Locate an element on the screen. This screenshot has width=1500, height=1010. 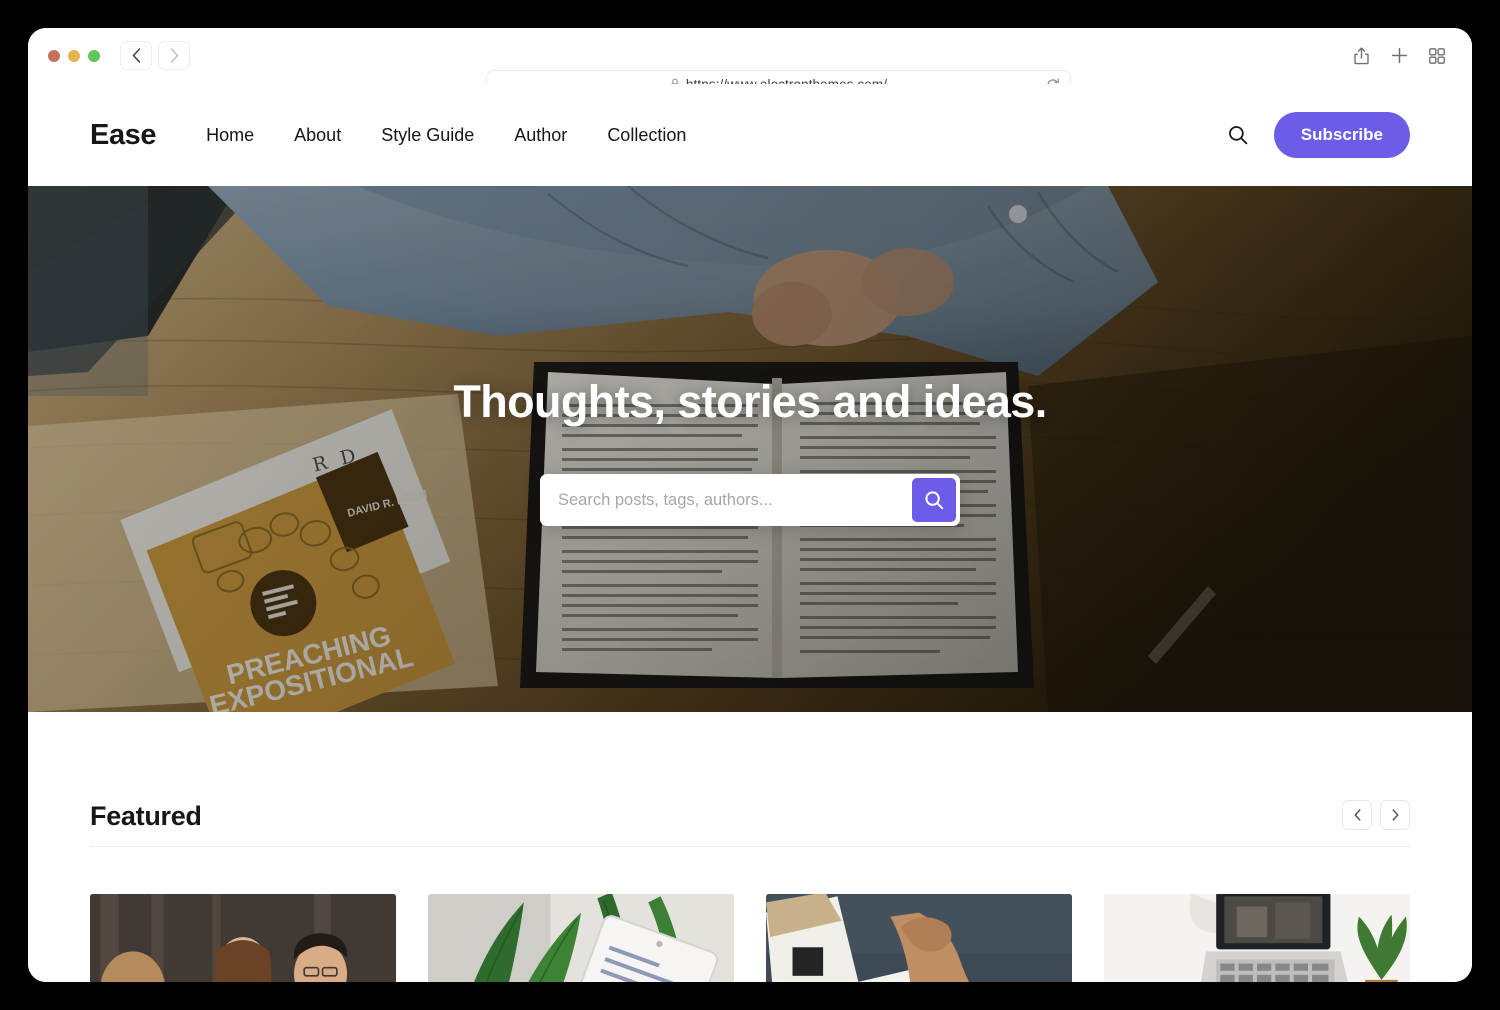
forward-button is located at coordinates (174, 55).